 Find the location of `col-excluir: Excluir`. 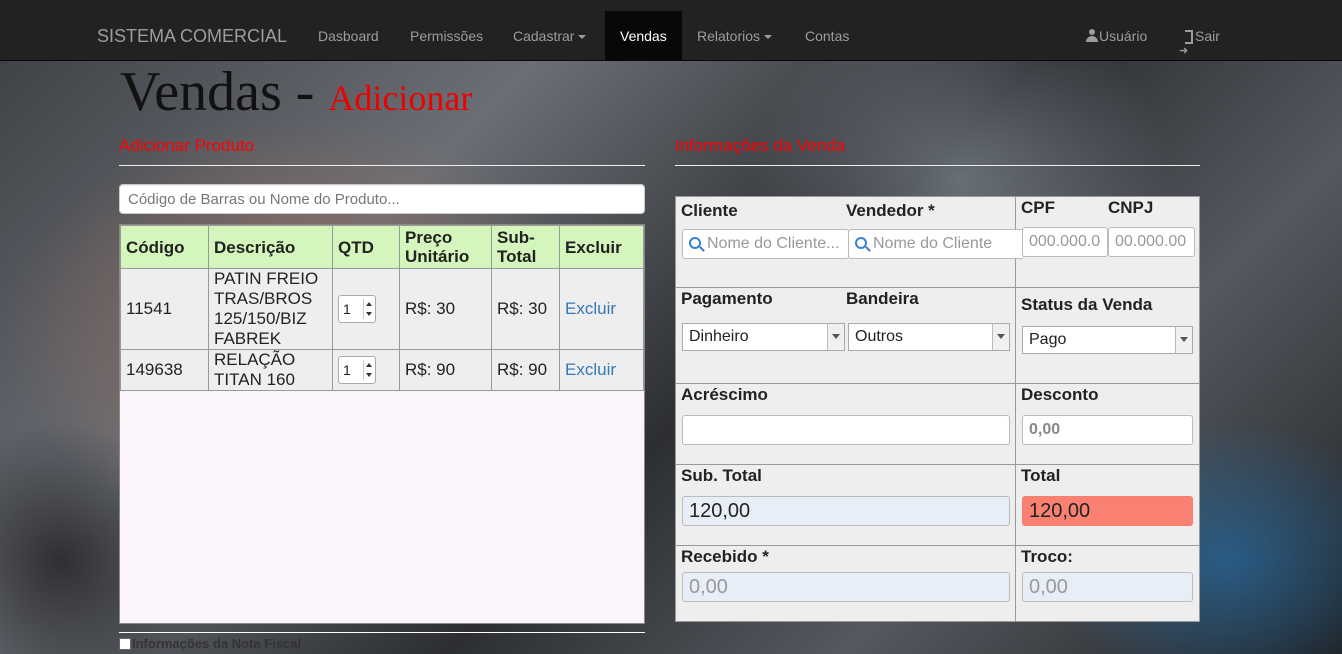

col-excluir: Excluir is located at coordinates (601, 247).